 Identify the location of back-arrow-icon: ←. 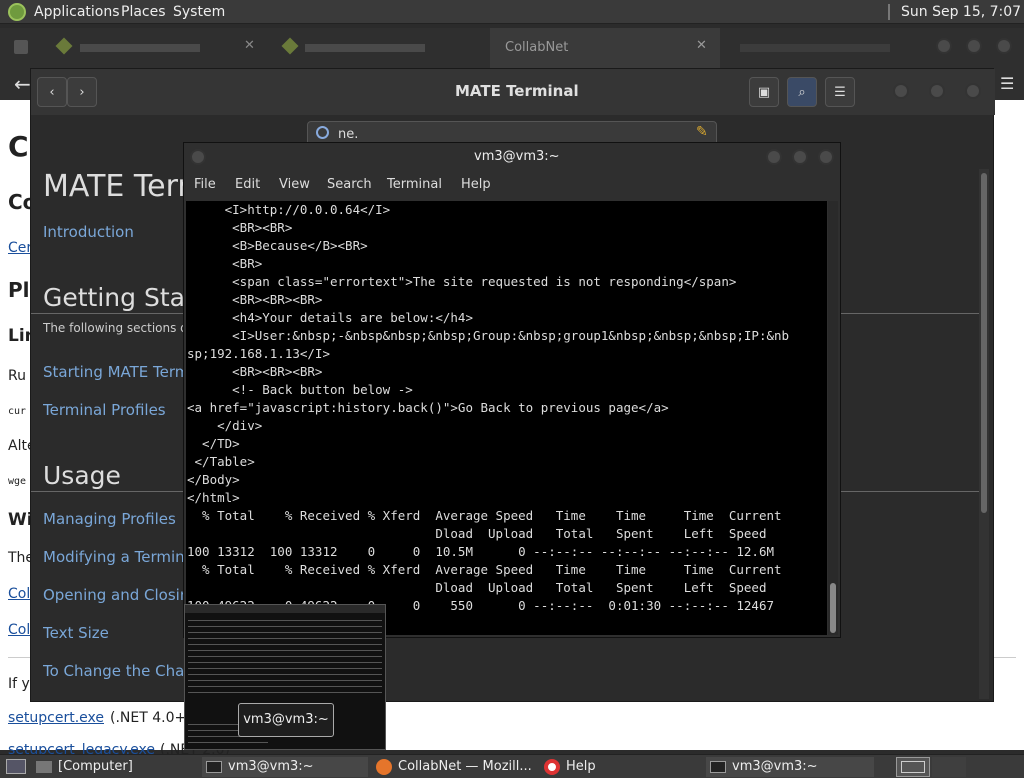
(22, 84).